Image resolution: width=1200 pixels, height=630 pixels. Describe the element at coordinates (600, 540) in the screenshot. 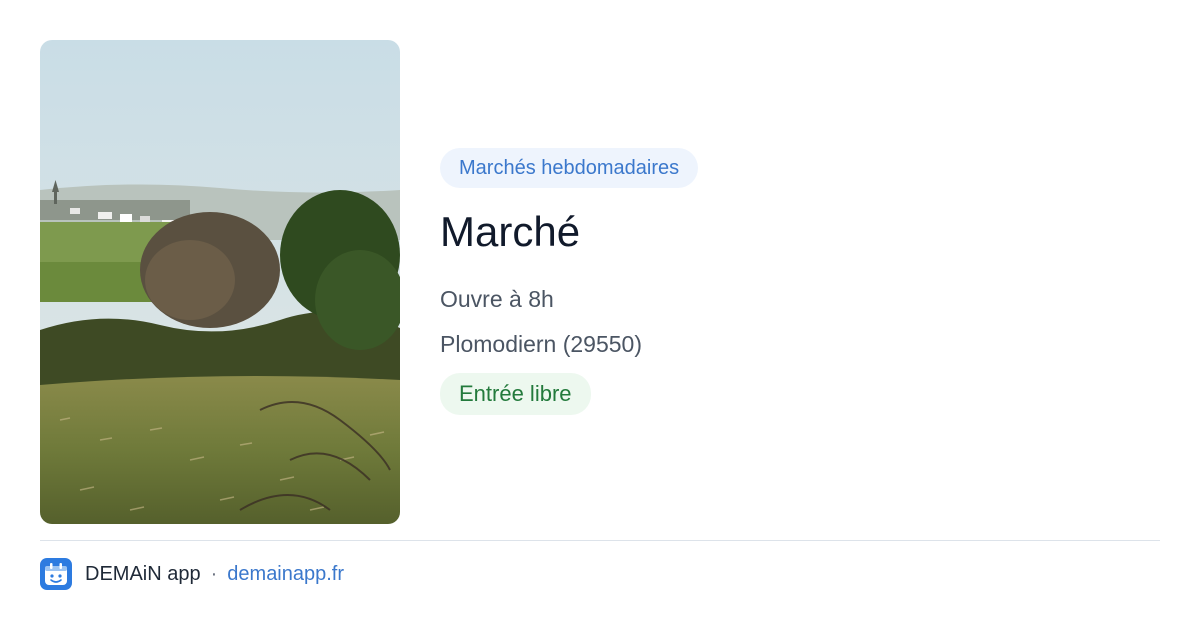

I see `footer-divider` at that location.